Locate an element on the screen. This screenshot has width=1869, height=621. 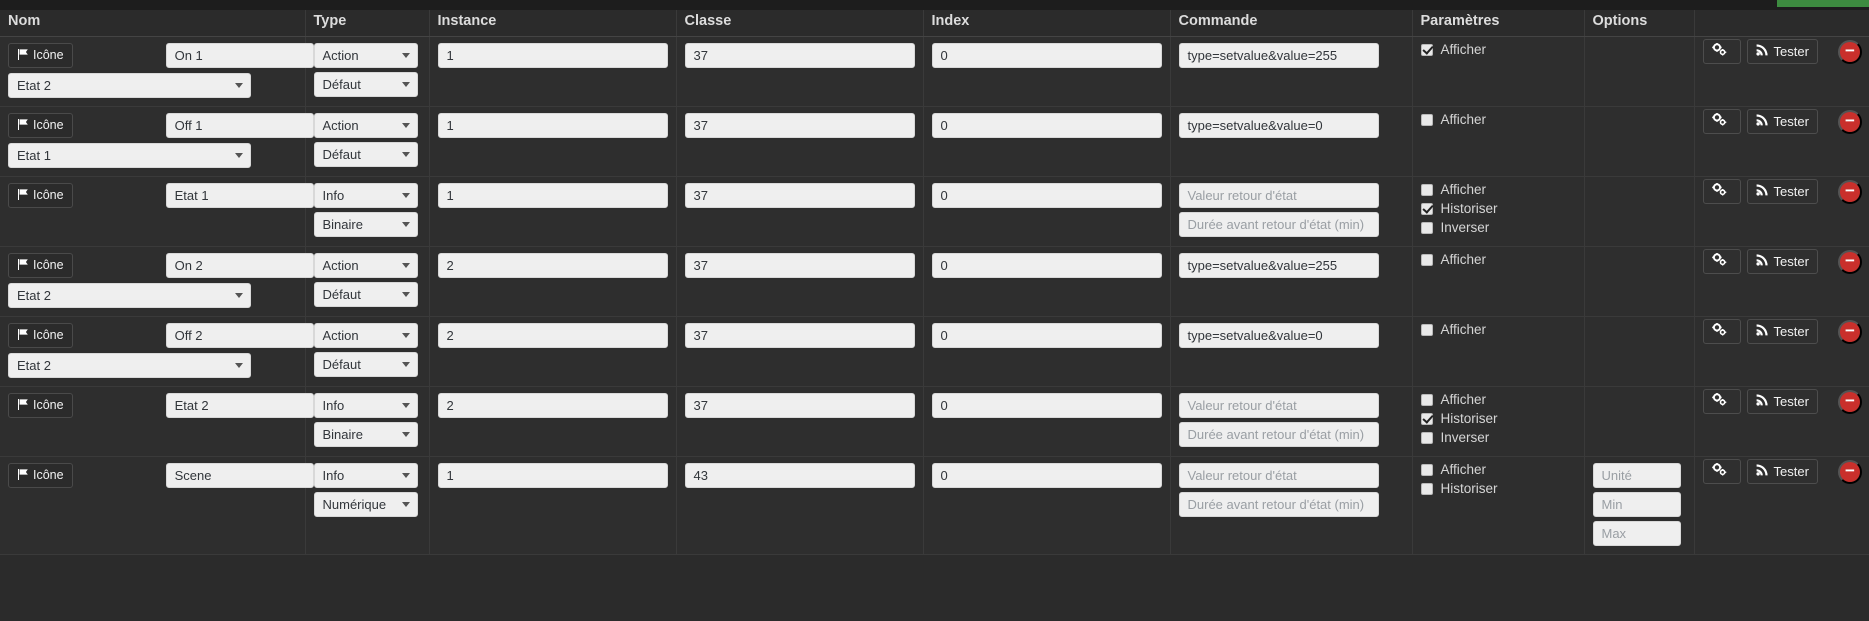
command-name-input: Etat 1 is located at coordinates (239, 195).